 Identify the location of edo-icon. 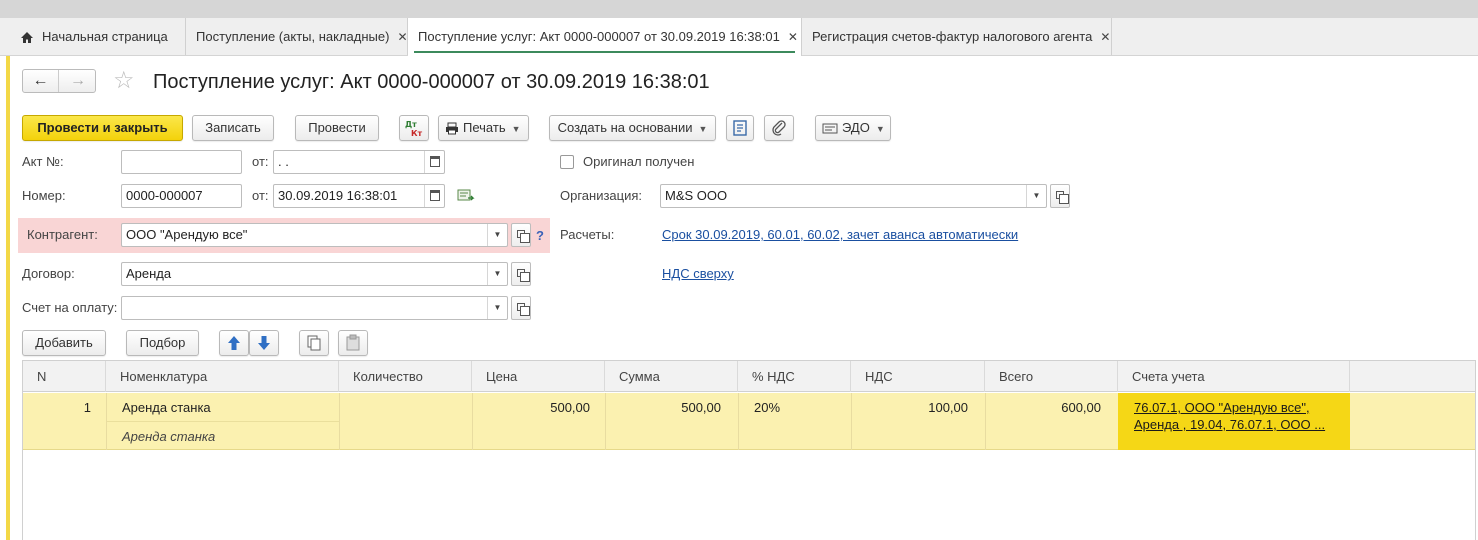
(830, 128).